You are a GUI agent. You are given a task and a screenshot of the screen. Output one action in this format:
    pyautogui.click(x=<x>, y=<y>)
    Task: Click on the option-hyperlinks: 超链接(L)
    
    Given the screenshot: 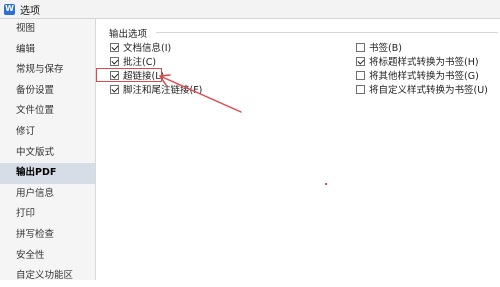 What is the action you would take?
    pyautogui.click(x=137, y=75)
    